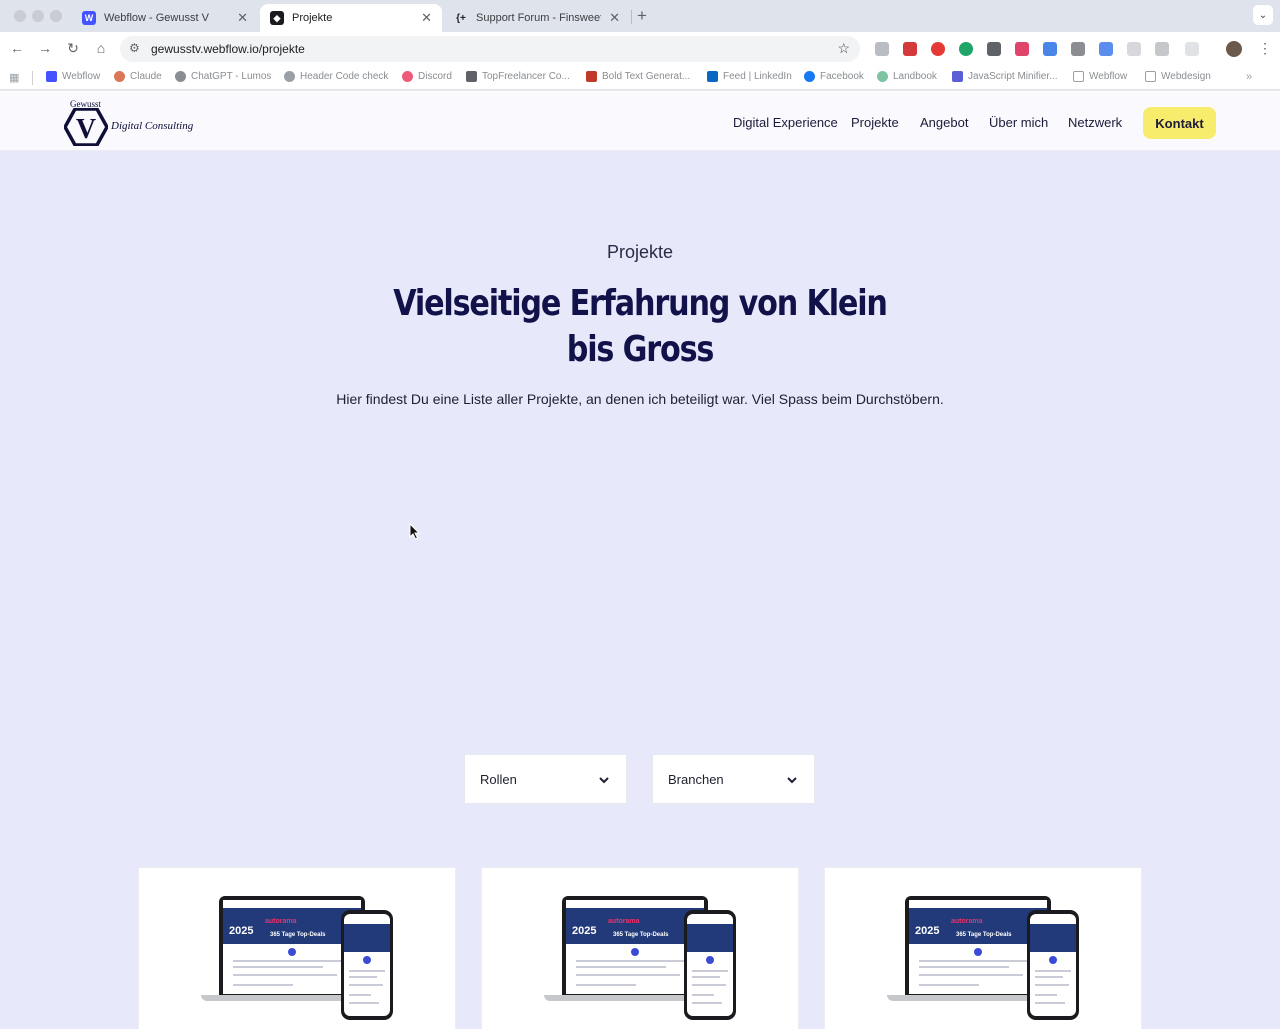 Image resolution: width=1280 pixels, height=1029 pixels. Describe the element at coordinates (1100, 76) in the screenshot. I see `bookmark-folder: Webflow` at that location.